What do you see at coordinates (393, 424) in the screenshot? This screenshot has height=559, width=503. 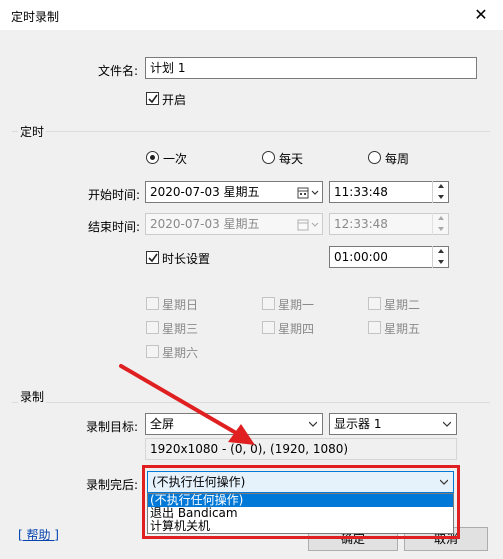 I see `monitor-select: 显示器 1` at bounding box center [393, 424].